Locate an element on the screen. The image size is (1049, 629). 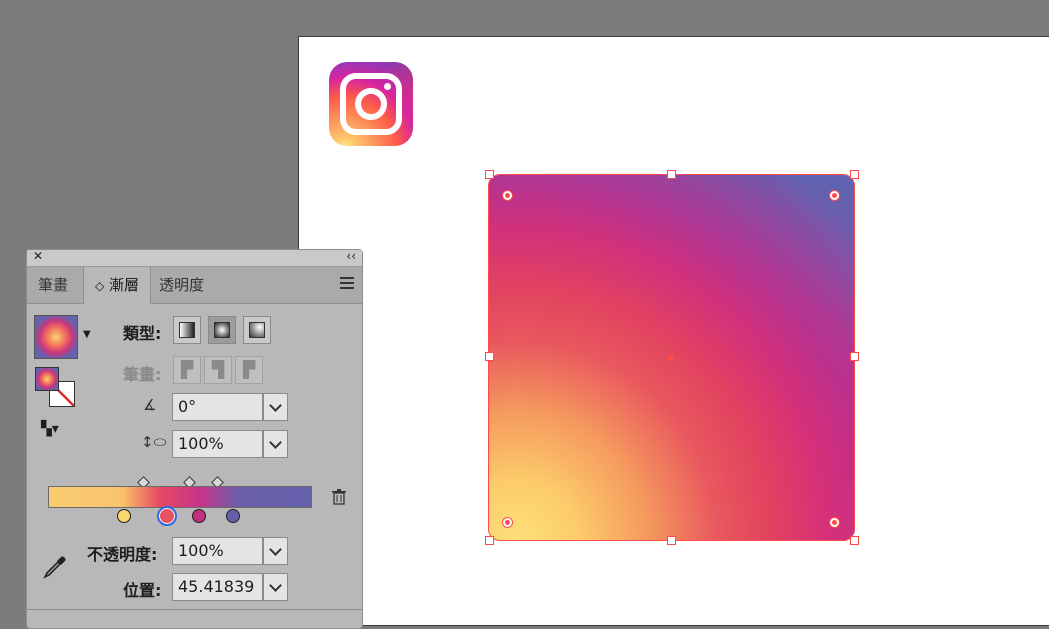
linear-gradient-button is located at coordinates (187, 330).